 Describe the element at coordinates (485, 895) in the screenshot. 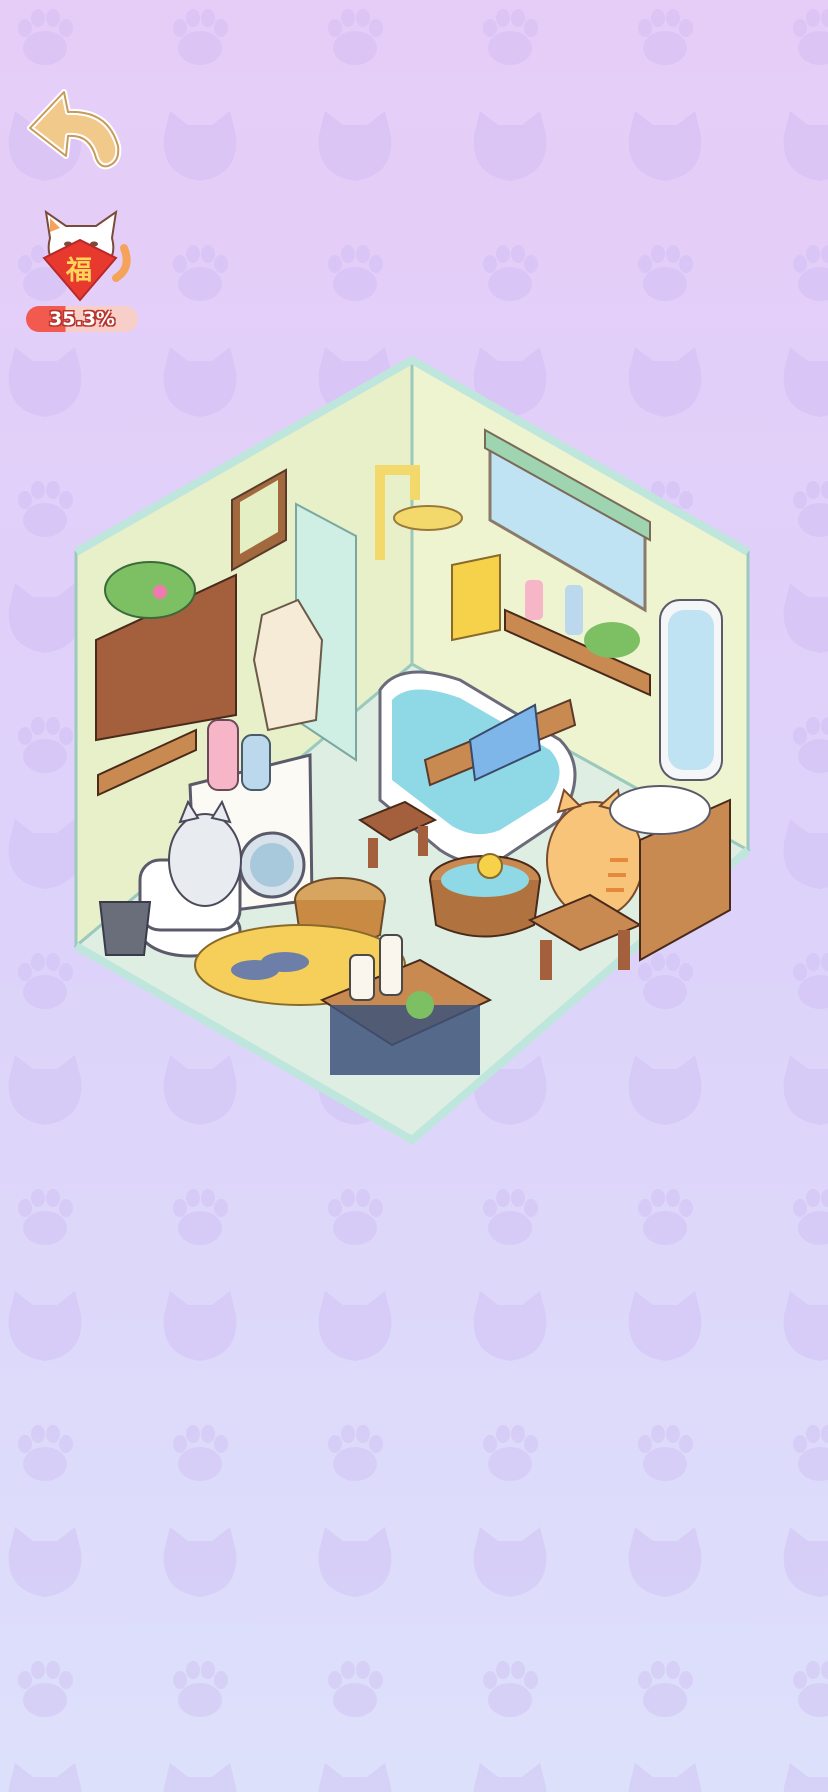

I see `wooden-tub` at that location.